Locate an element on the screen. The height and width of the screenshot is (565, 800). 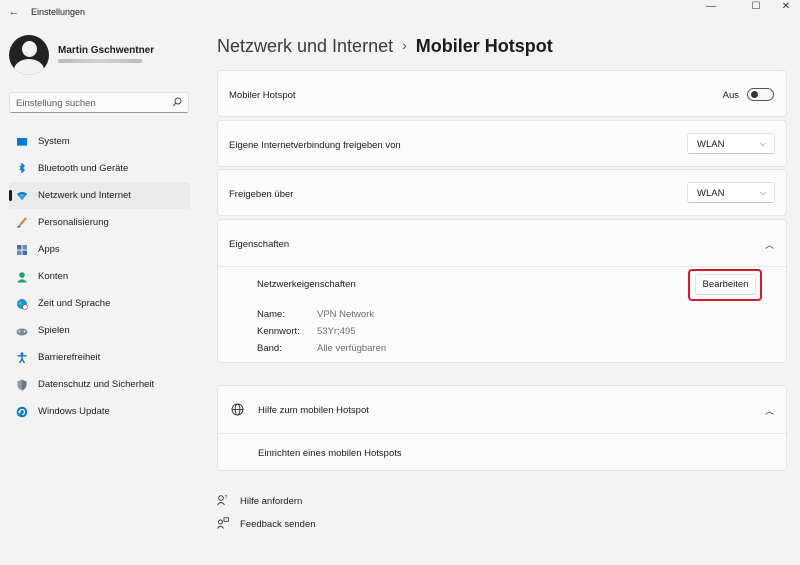
sidebar-item-label: Konten is located at coordinates (53, 276).